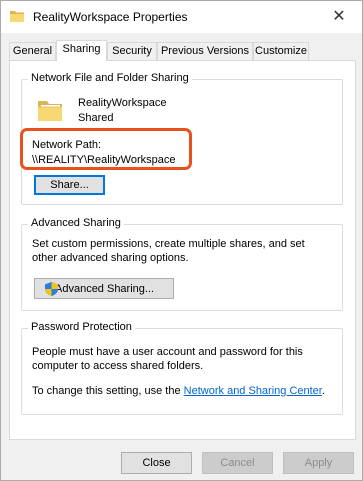  I want to click on folder-share-status: Shared, so click(96, 118).